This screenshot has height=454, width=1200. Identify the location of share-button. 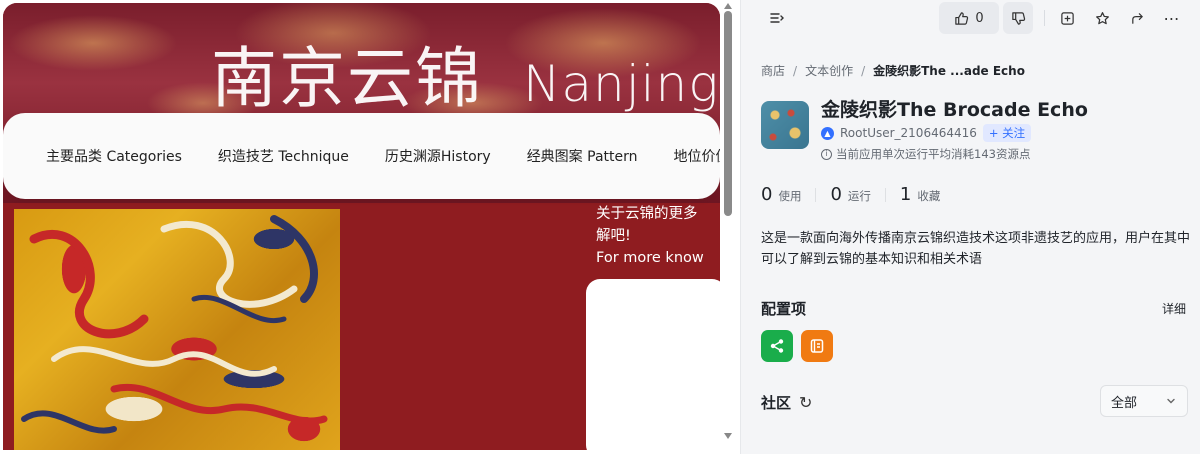
(1137, 18).